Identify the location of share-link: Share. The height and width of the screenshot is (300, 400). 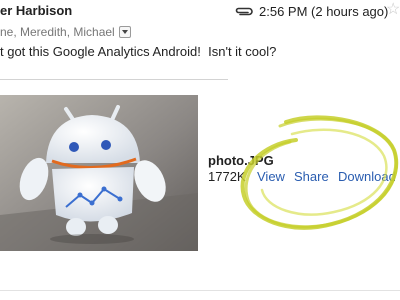
(311, 176).